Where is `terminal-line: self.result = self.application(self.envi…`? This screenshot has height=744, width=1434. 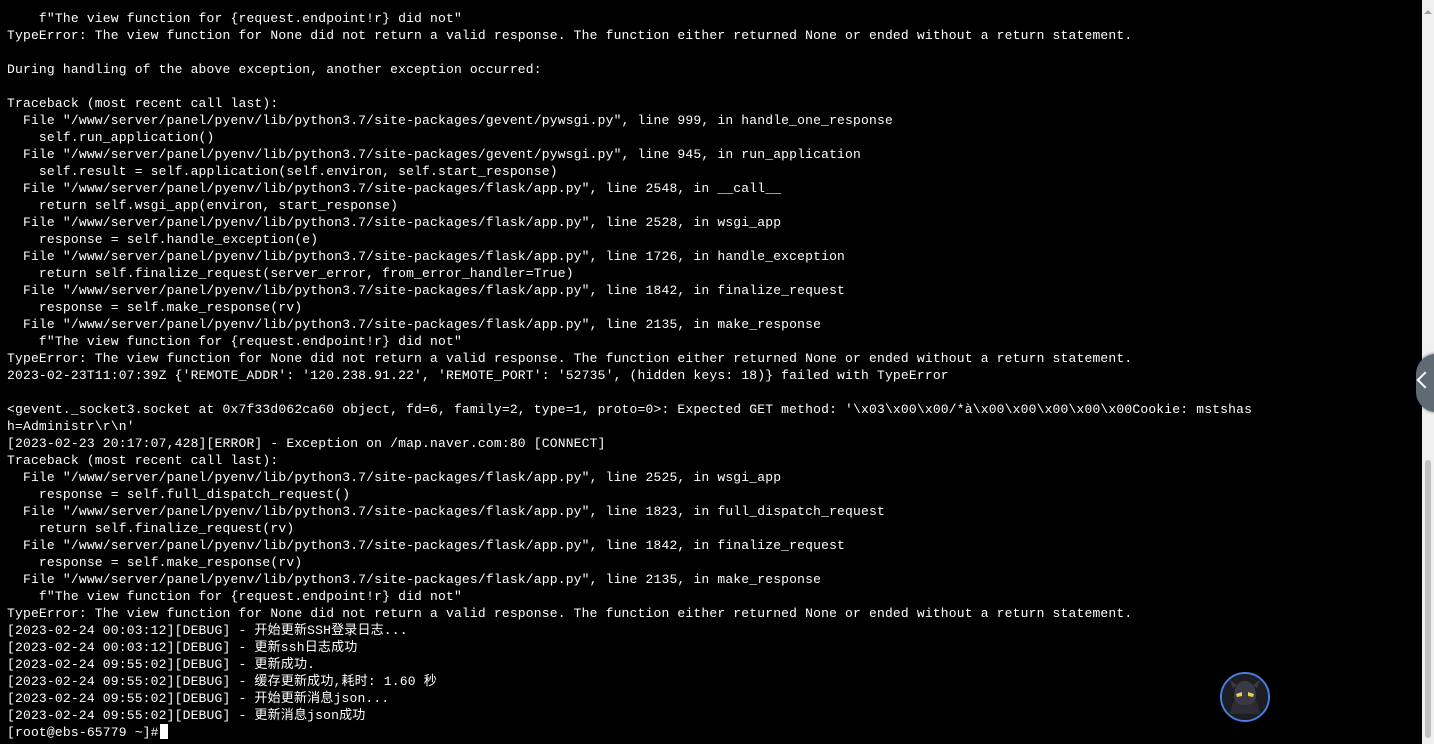 terminal-line: self.result = self.application(self.envi… is located at coordinates (282, 171).